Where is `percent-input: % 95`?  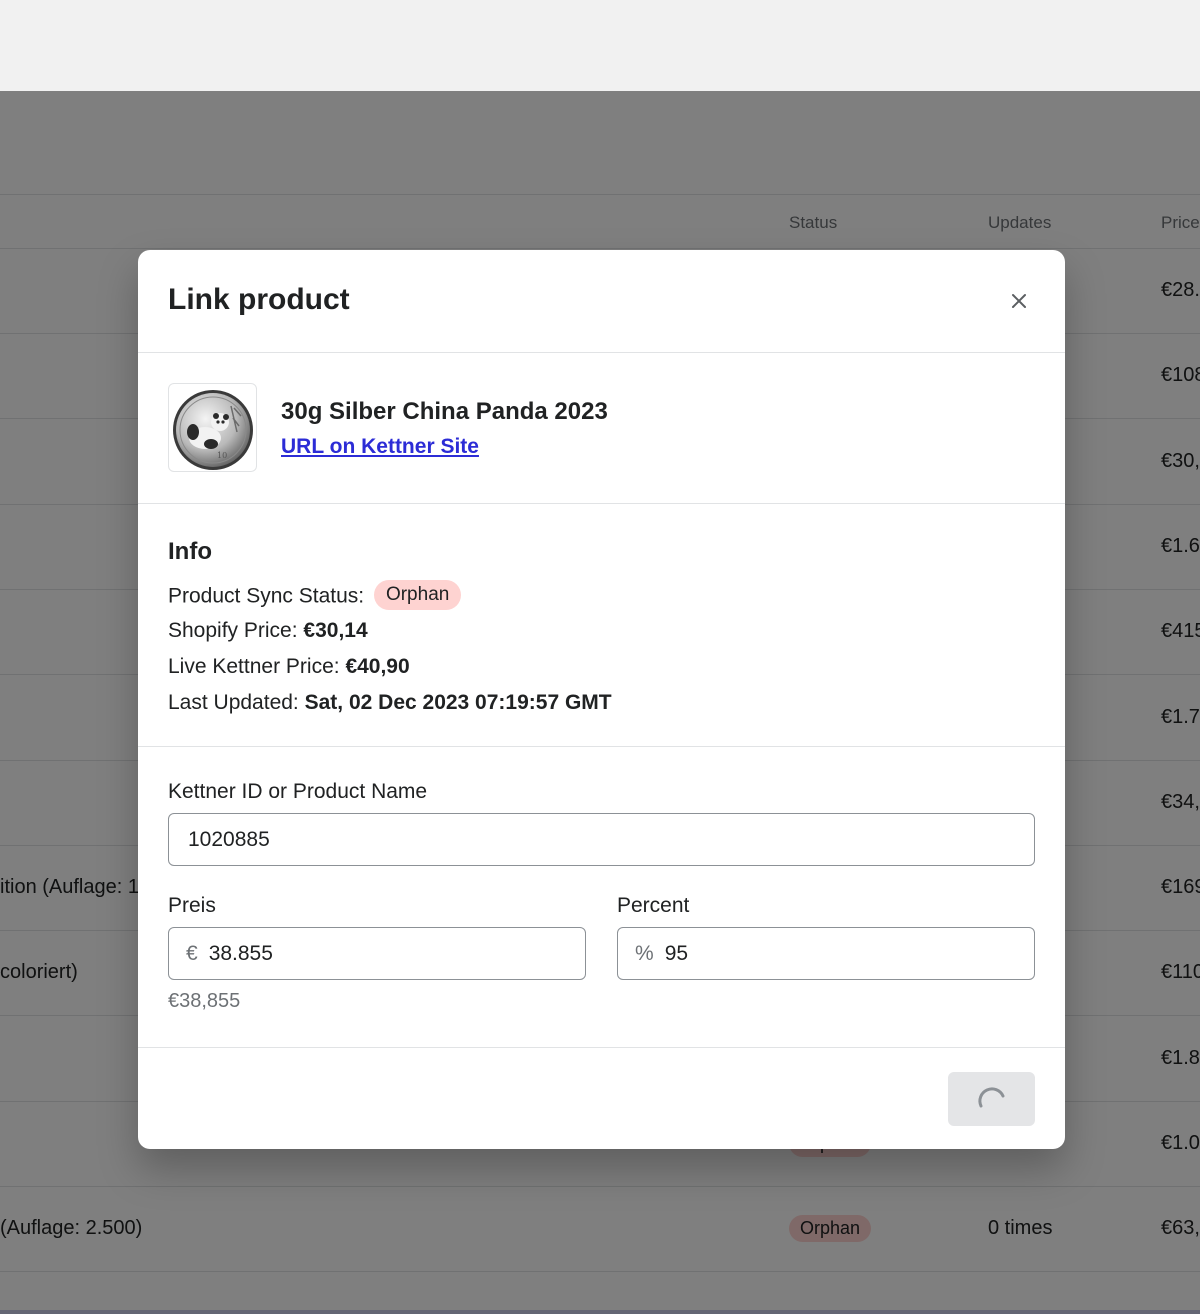 percent-input: % 95 is located at coordinates (826, 953).